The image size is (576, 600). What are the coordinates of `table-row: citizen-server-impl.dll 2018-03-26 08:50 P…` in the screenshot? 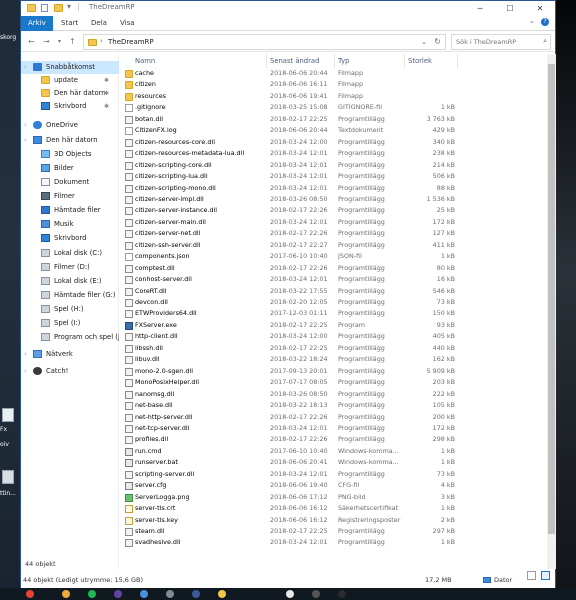 It's located at (334, 199).